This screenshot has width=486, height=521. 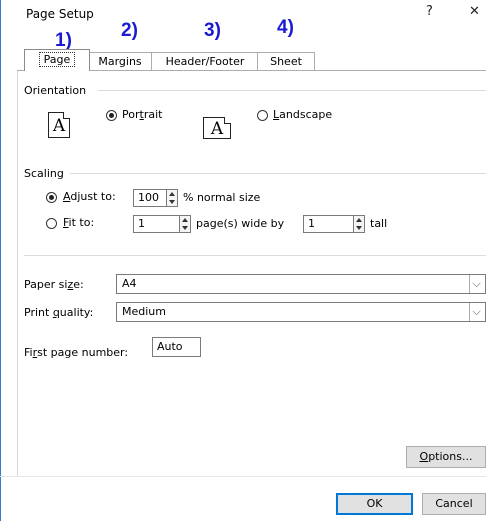 What do you see at coordinates (205, 61) in the screenshot?
I see `tab-header-footer: Header/Footer` at bounding box center [205, 61].